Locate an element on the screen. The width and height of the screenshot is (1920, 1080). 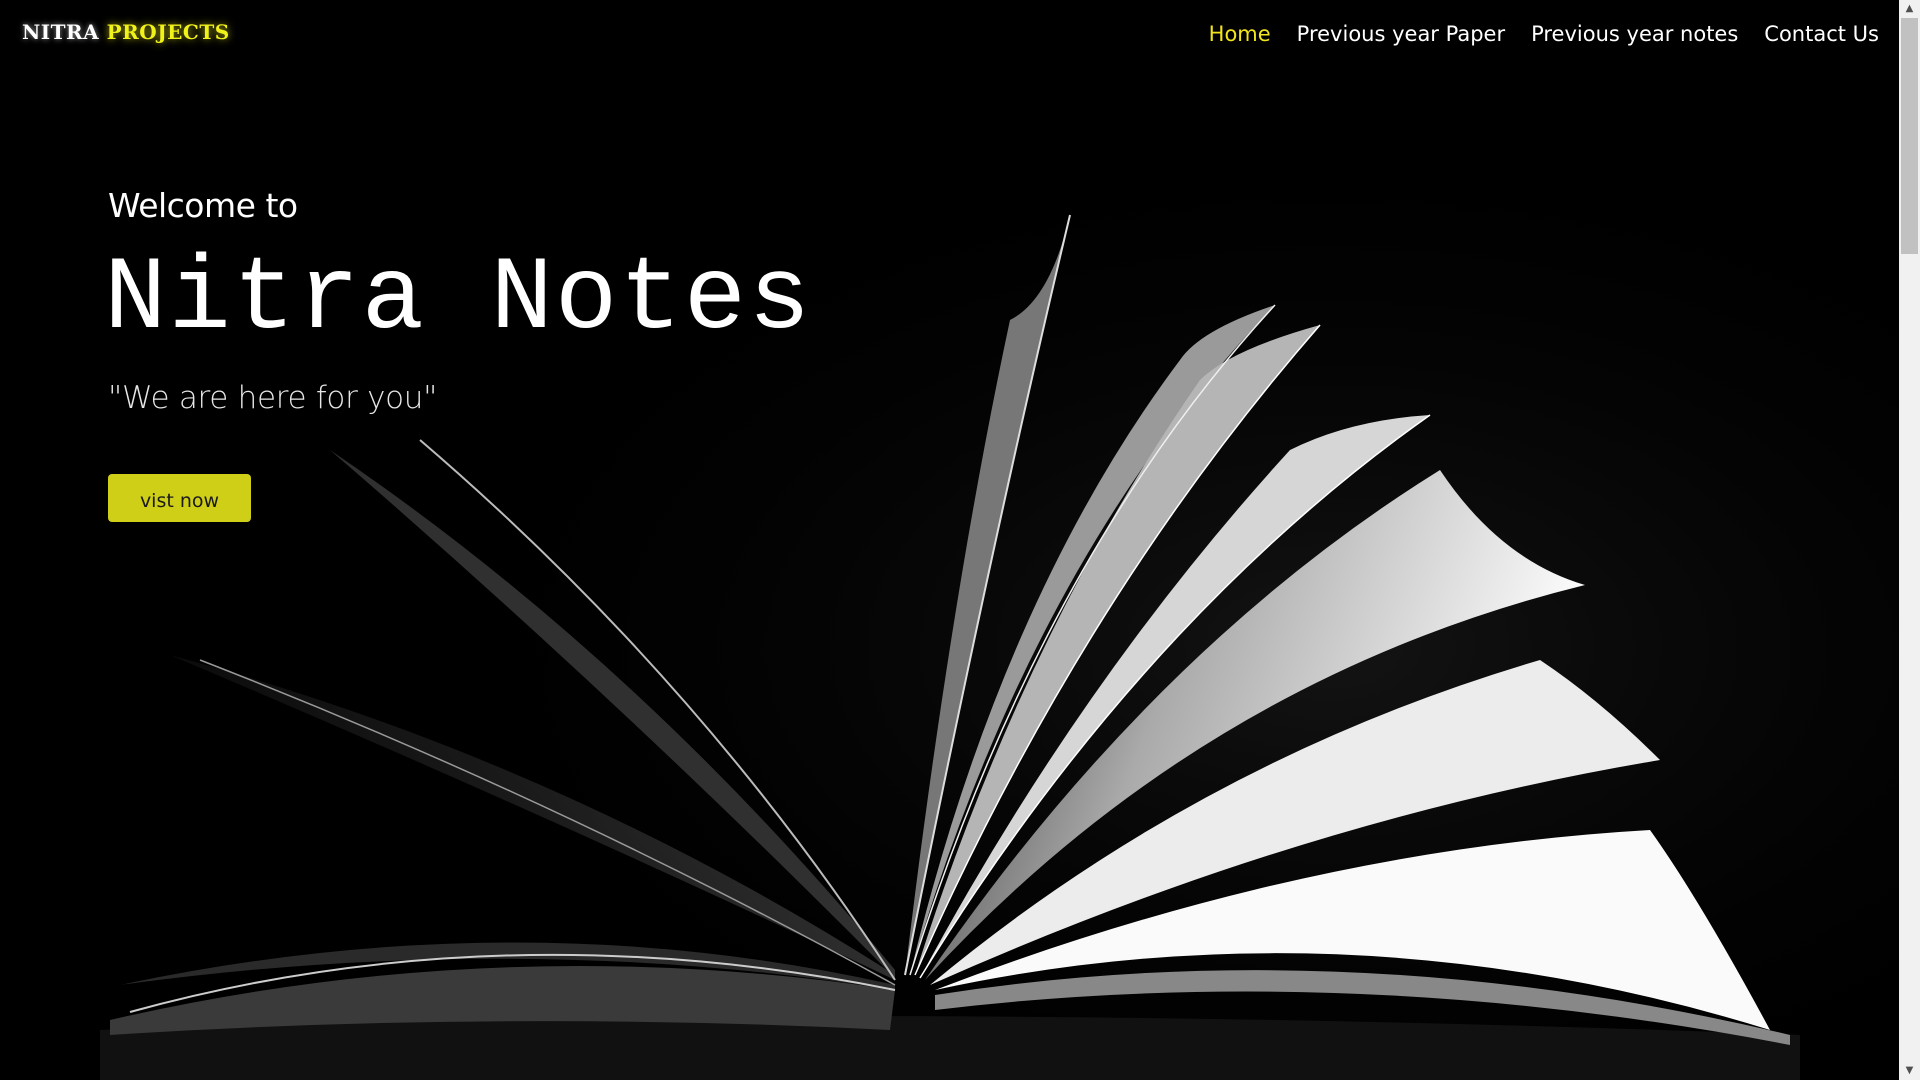
nav-previous-year-paper: Previous year Paper is located at coordinates (1401, 34).